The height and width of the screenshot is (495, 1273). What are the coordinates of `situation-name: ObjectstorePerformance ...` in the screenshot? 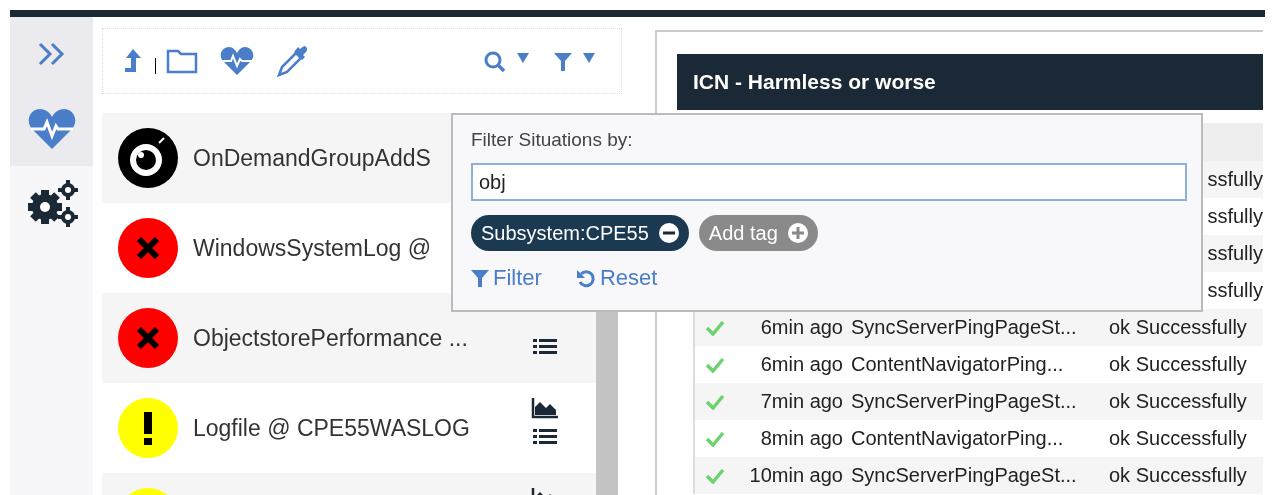 It's located at (330, 338).